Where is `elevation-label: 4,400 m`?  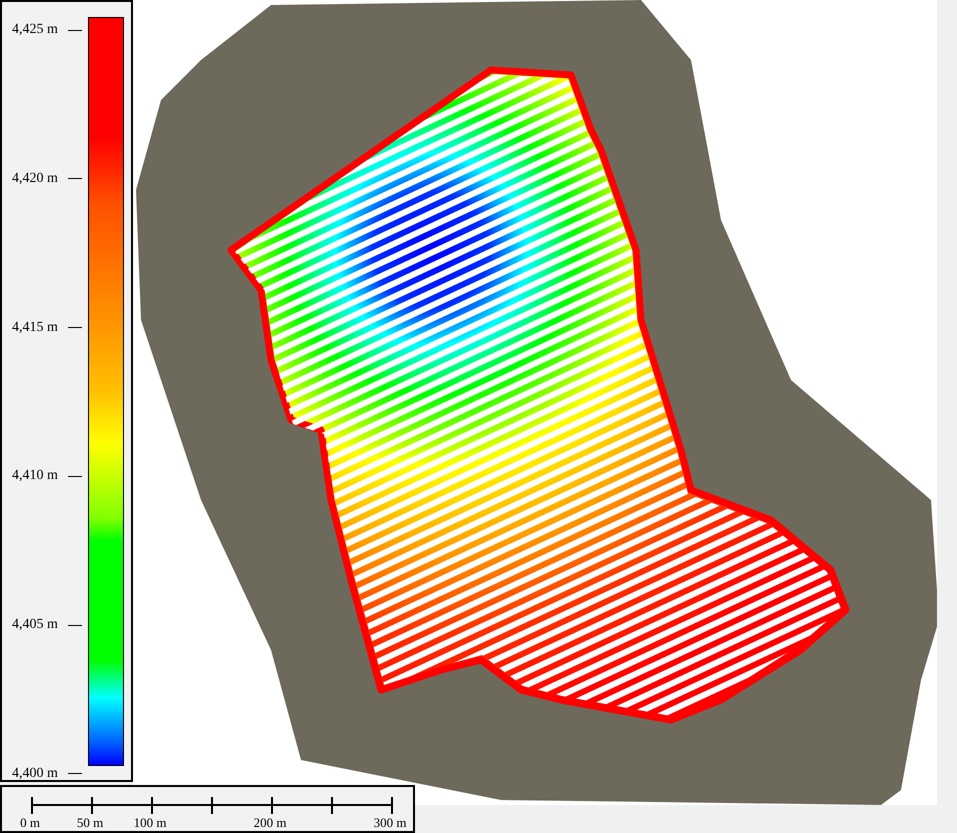
elevation-label: 4,400 m is located at coordinates (35, 773).